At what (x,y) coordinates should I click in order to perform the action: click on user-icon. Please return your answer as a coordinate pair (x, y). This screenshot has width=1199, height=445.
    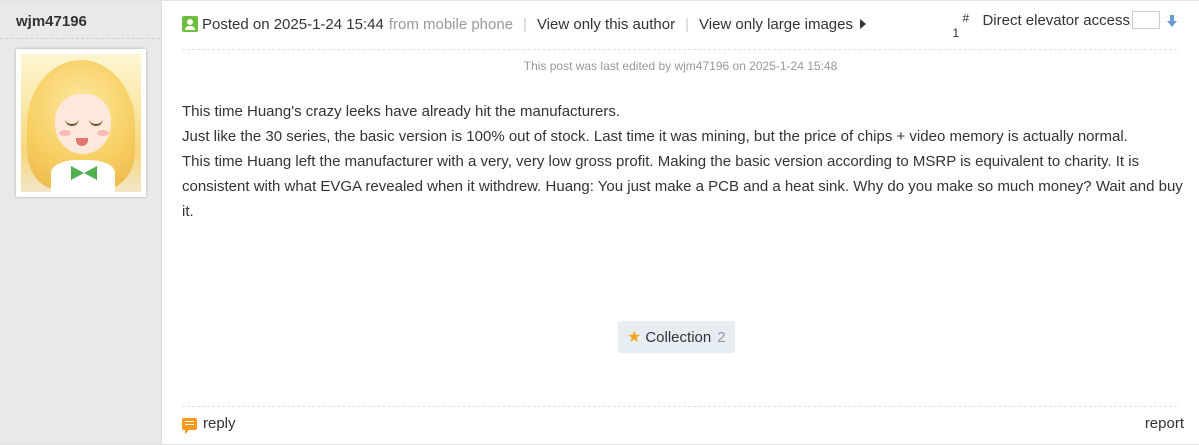
    Looking at the image, I should click on (190, 24).